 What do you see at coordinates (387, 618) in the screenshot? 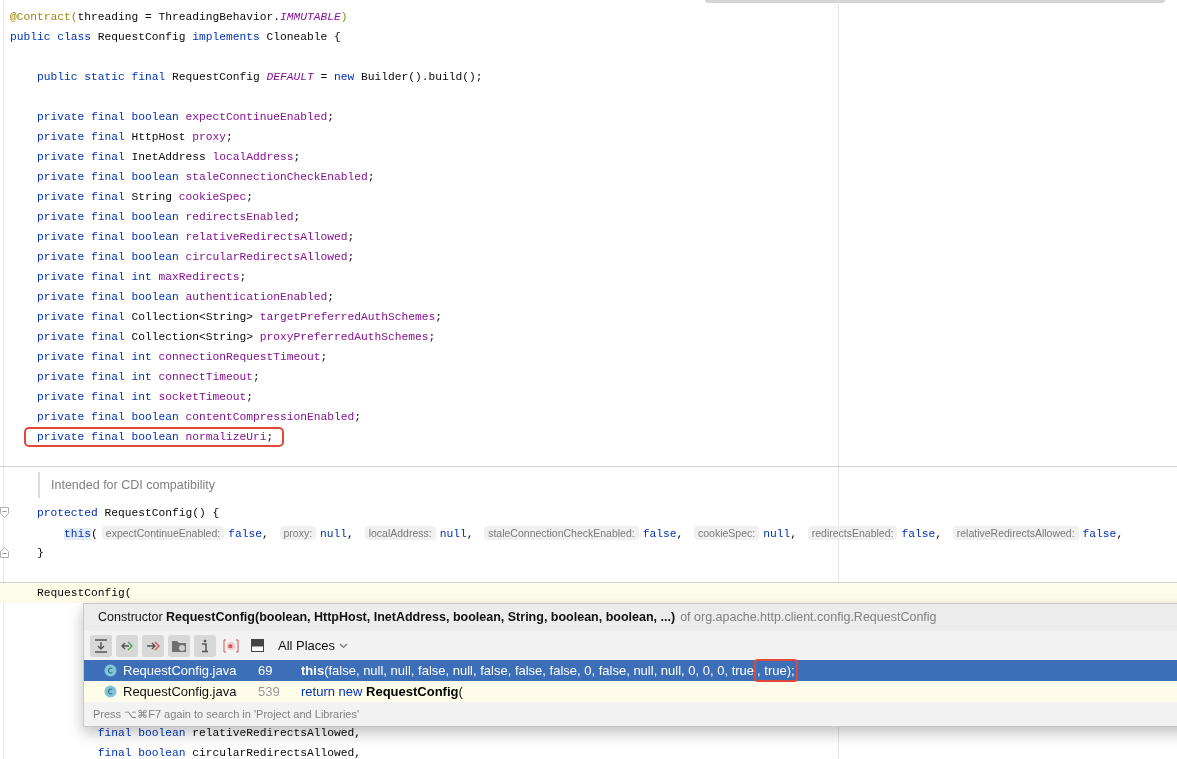
I see `popup-title: Constructor RequestConfig(boolean, HttpHost, InetAddress, boolean, String, boolean, boolean, ...)` at bounding box center [387, 618].